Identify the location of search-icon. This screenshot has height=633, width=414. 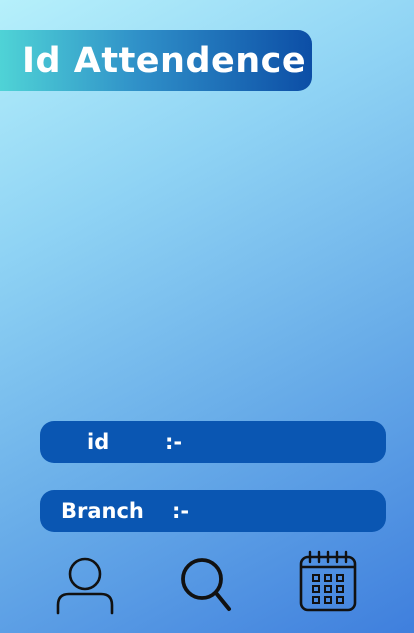
(206, 583).